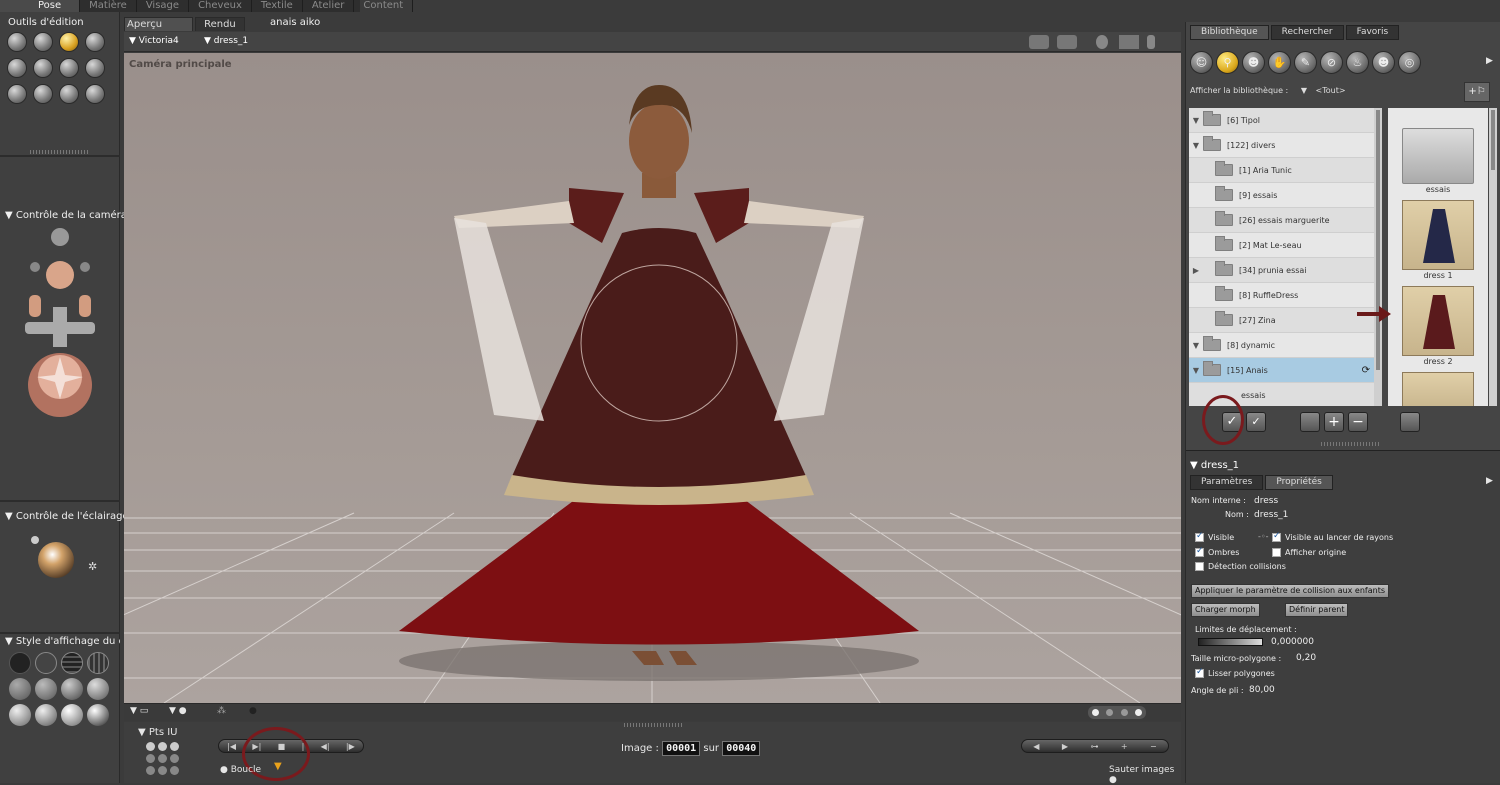 This screenshot has height=785, width=1500. What do you see at coordinates (277, 6) in the screenshot?
I see `tab-cloth: Textile` at bounding box center [277, 6].